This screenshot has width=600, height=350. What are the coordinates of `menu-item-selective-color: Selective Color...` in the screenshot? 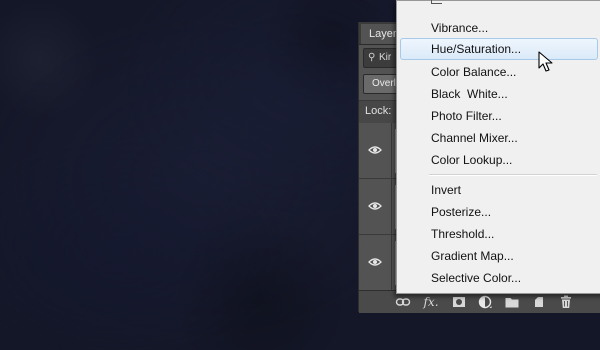 It's located at (498, 278).